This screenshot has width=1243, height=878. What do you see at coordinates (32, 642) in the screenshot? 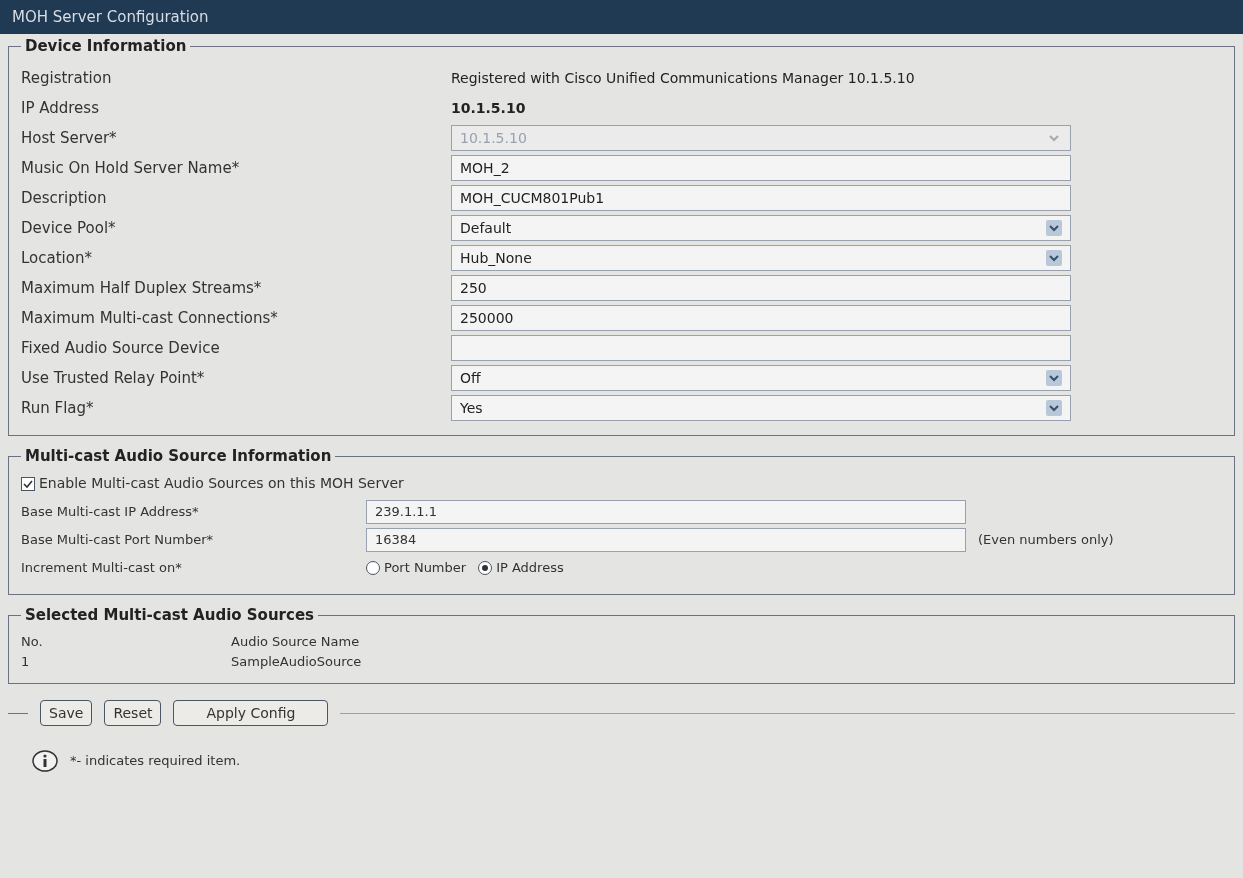
I see `column-header: No.` at bounding box center [32, 642].